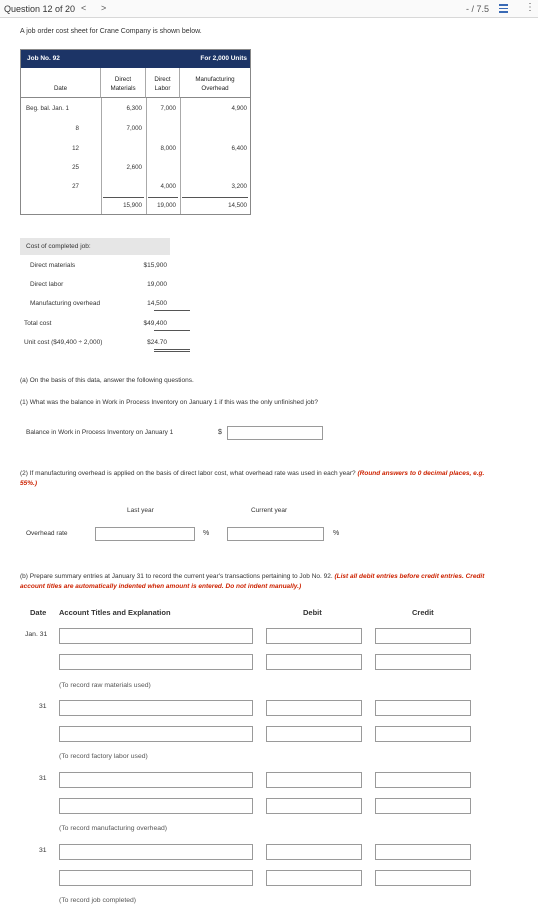 Image resolution: width=538 pixels, height=924 pixels. I want to click on more-options-icon: ⋮, so click(530, 8).